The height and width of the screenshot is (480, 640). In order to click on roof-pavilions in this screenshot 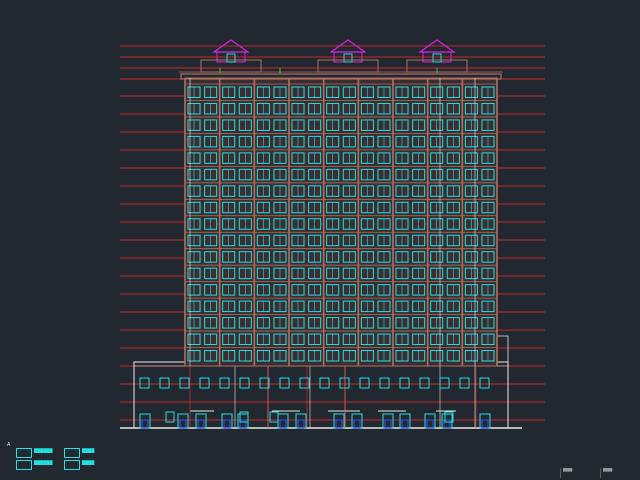, I will do `click(334, 56)`.